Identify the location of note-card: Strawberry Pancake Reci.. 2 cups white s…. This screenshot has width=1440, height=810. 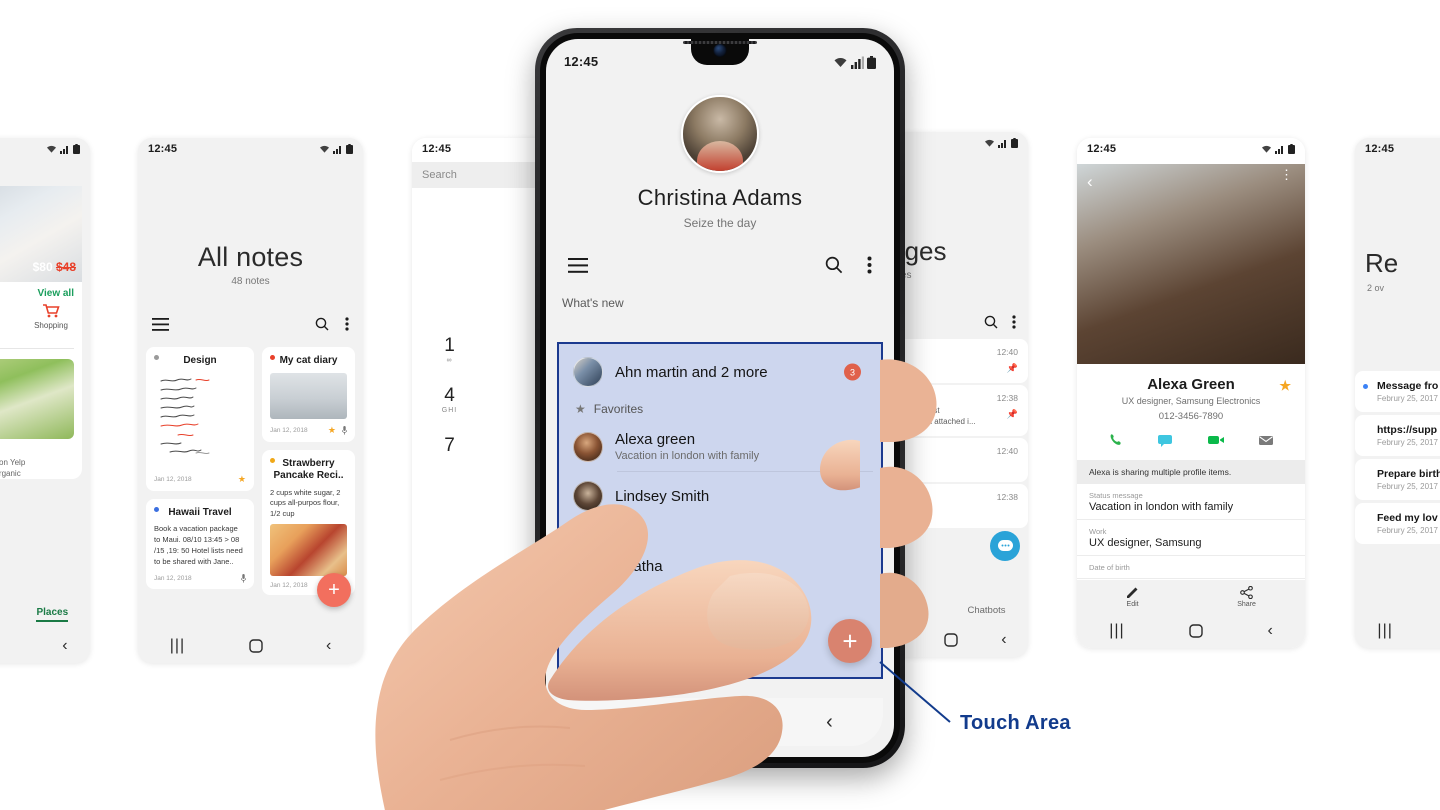
(308, 522).